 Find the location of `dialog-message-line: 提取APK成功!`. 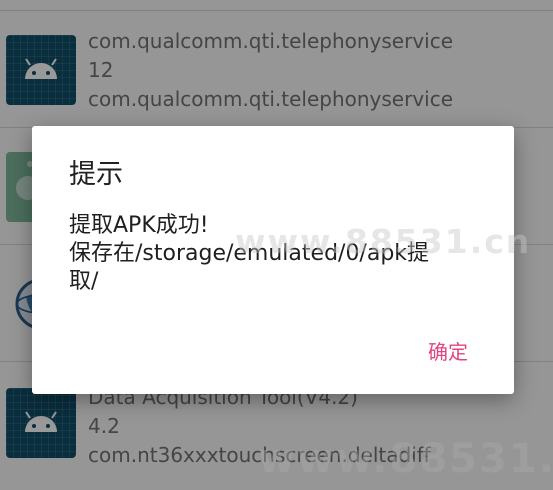

dialog-message-line: 提取APK成功! is located at coordinates (139, 225).